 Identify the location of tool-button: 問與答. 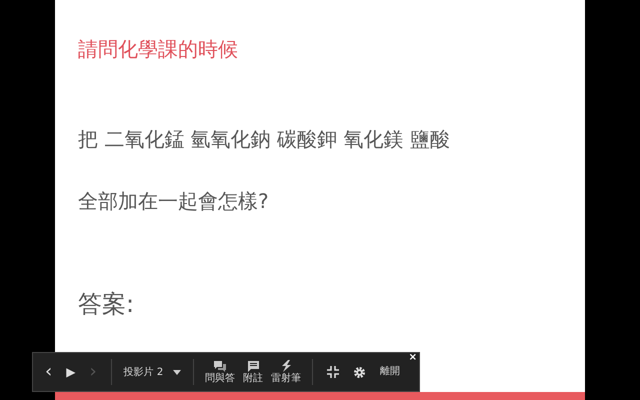
(220, 372).